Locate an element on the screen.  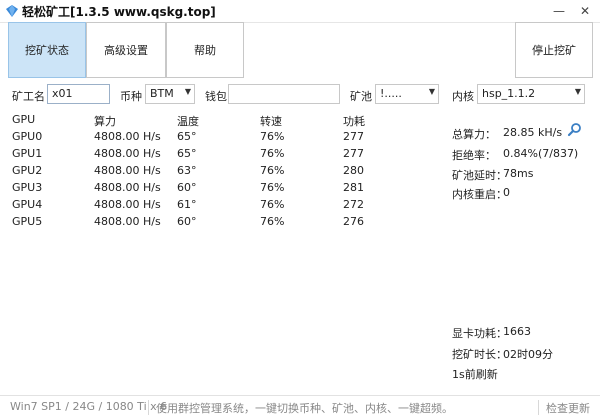
kernel-select-value: hsp_1.1.2 is located at coordinates (509, 93).